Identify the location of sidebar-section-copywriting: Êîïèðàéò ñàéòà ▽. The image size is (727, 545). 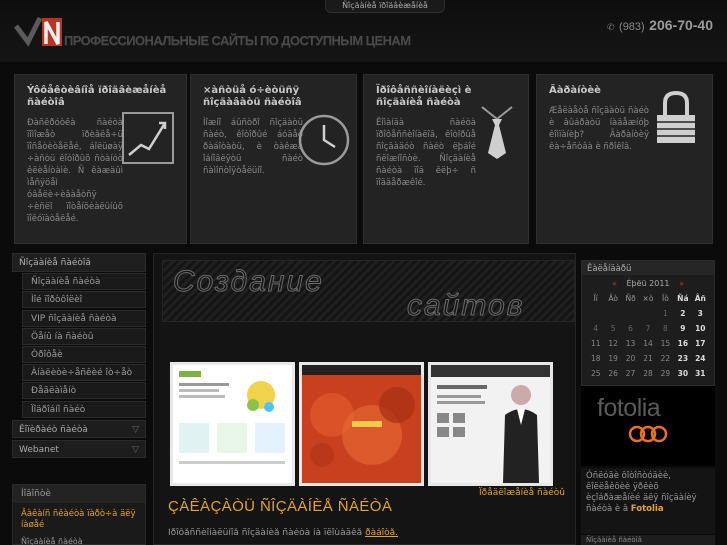
(79, 428).